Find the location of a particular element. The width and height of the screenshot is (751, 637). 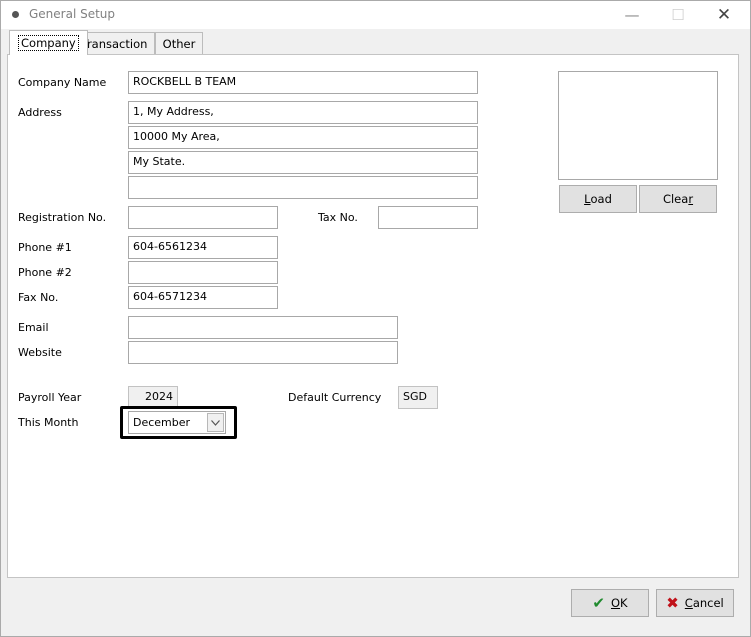

chevron-down-icon is located at coordinates (215, 422).